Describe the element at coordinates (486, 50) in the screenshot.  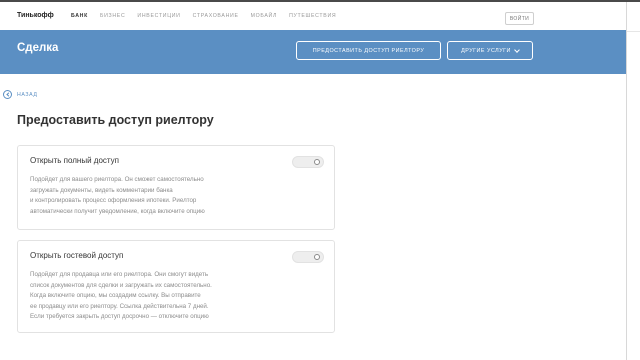
I see `other-services-label: ДРУГИЕ УСЛУГИ` at that location.